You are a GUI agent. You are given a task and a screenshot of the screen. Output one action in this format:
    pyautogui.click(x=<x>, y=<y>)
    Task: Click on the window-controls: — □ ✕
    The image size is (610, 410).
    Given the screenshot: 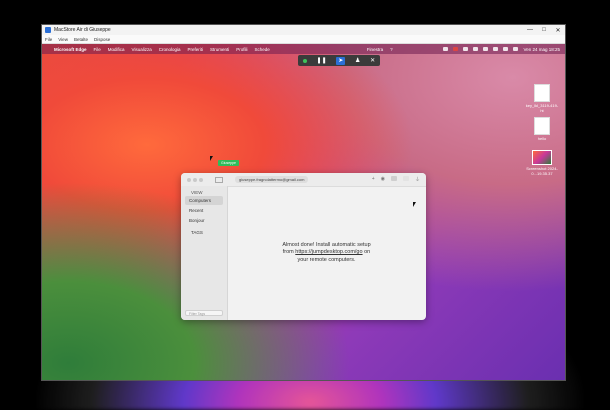 What is the action you would take?
    pyautogui.click(x=544, y=30)
    